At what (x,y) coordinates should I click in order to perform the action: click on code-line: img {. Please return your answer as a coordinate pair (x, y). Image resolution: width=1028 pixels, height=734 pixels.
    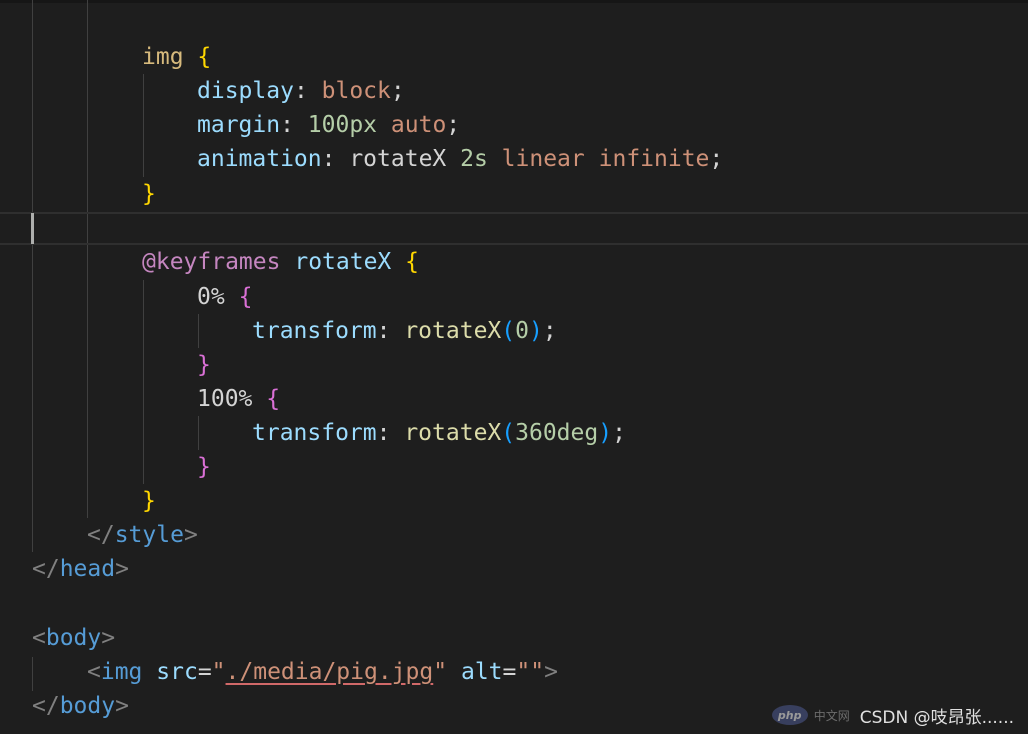
    Looking at the image, I should click on (176, 57).